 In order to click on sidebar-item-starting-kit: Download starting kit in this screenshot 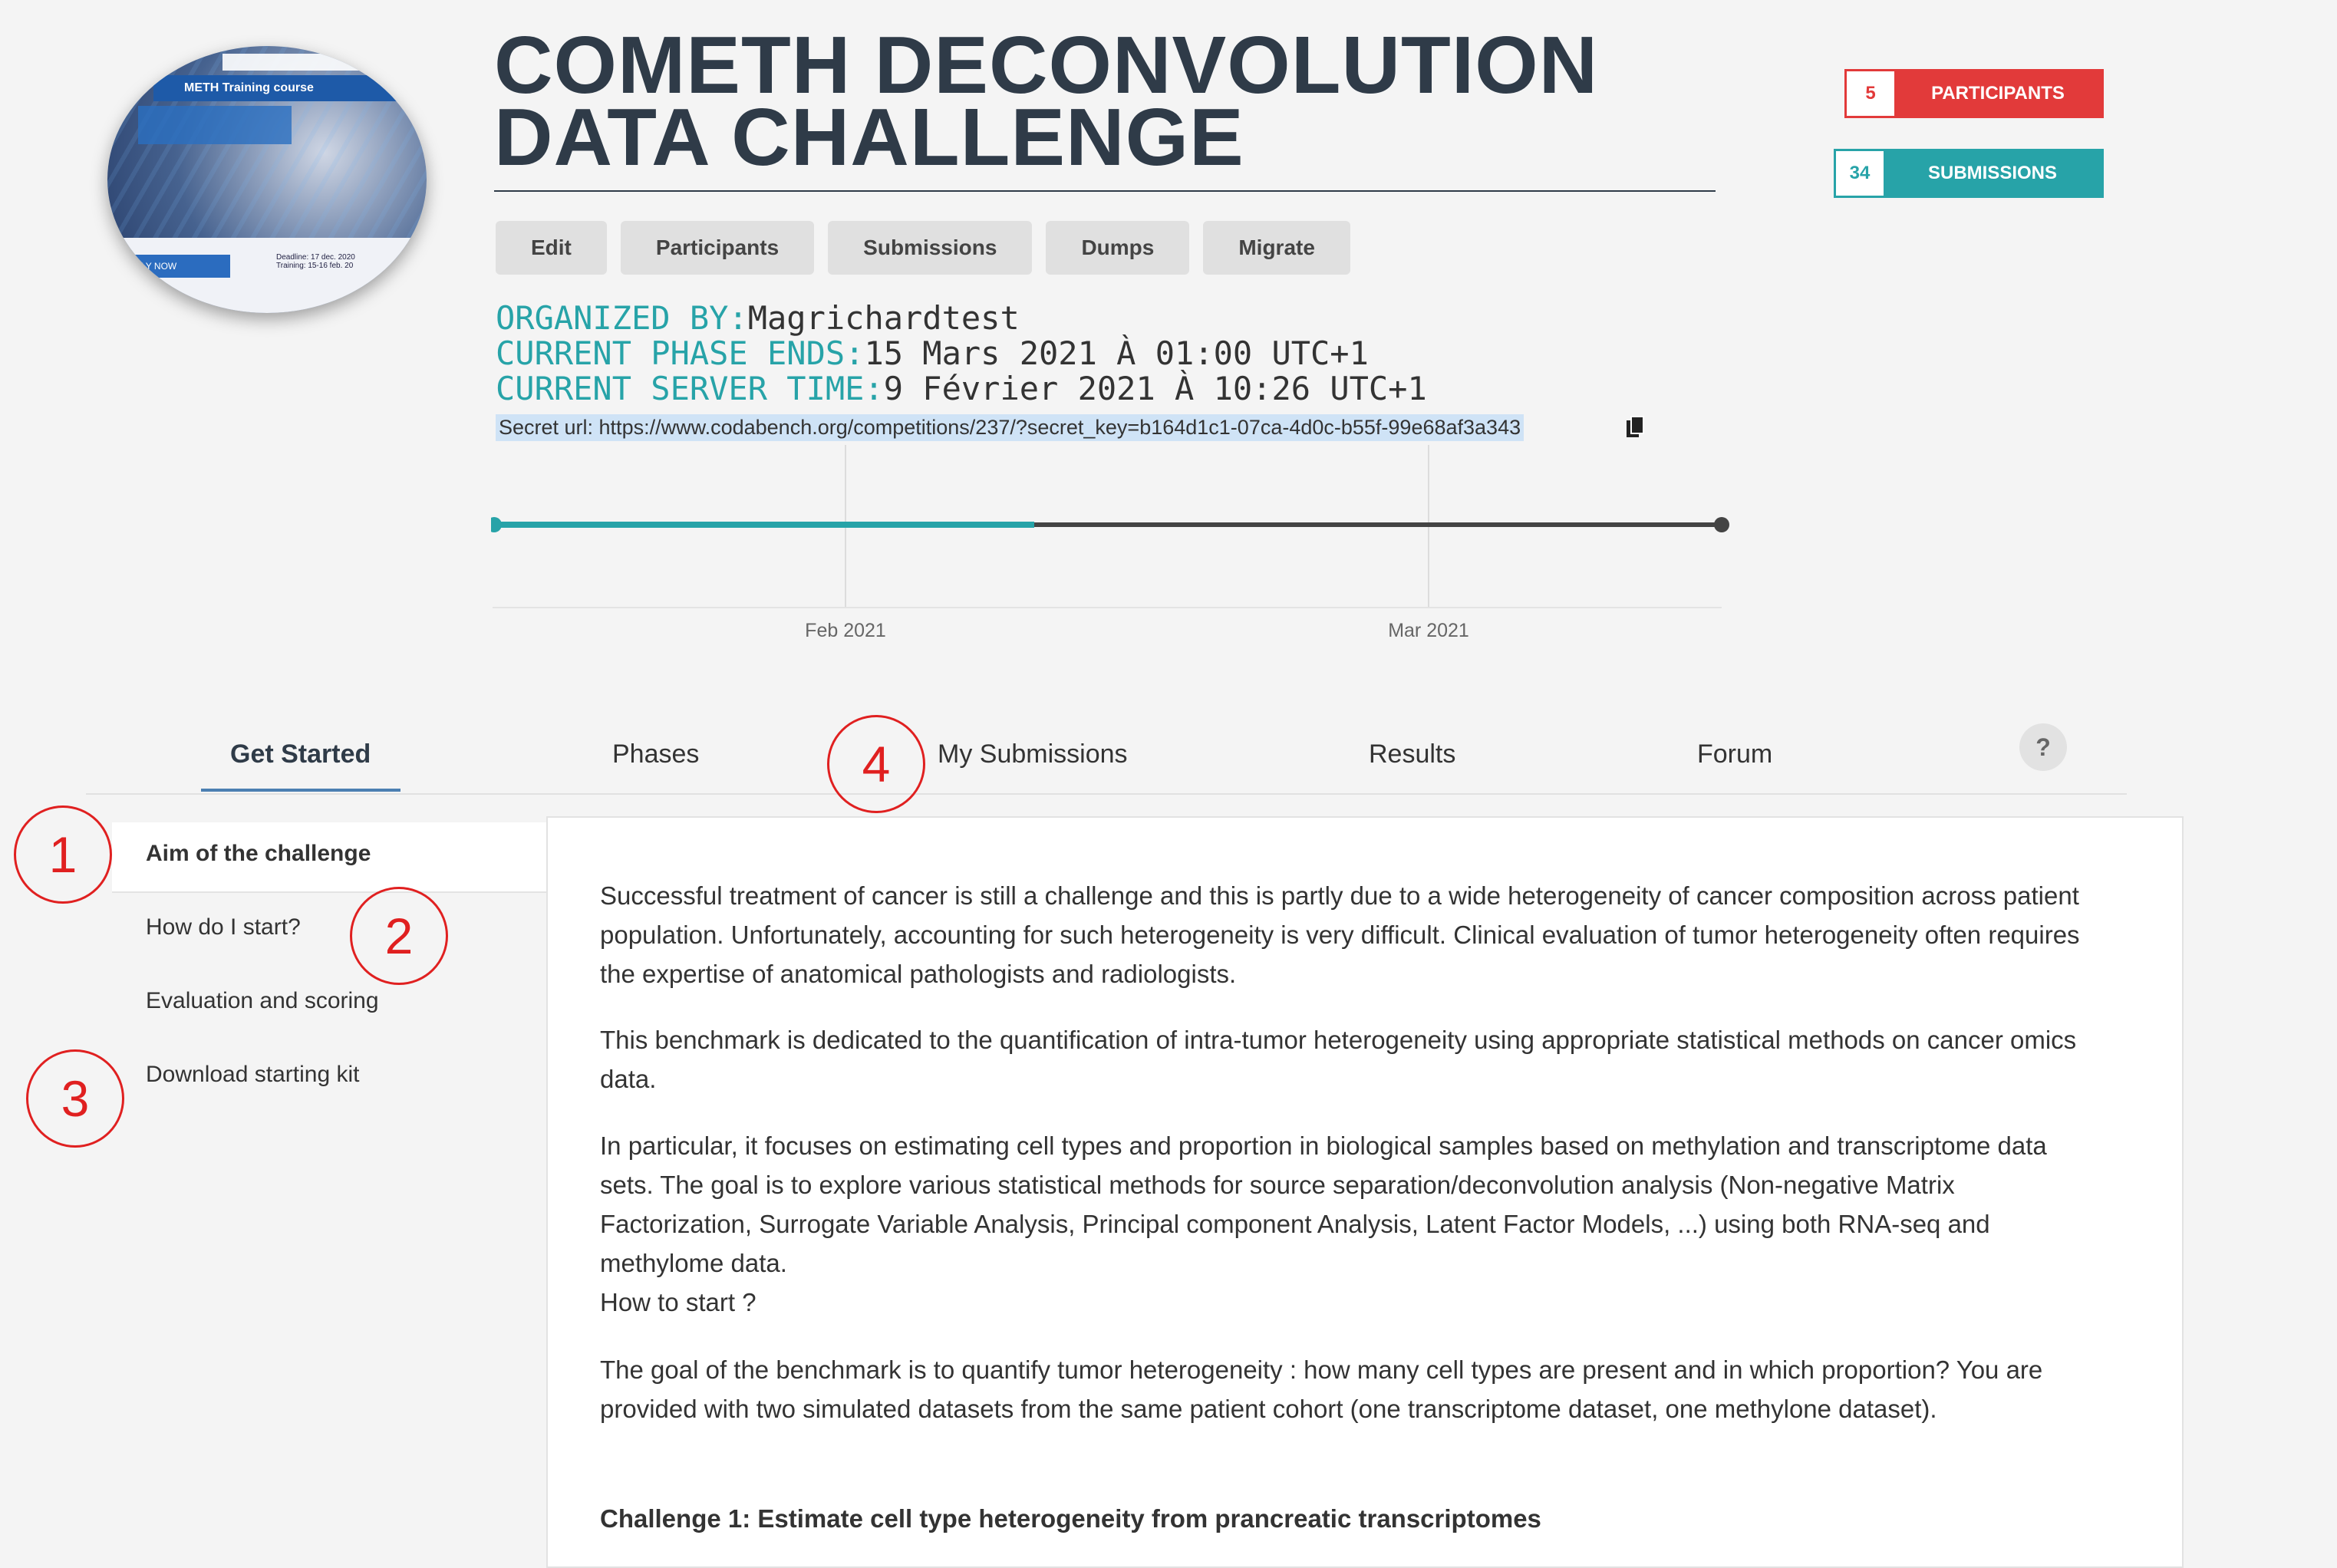, I will do `click(252, 1075)`.